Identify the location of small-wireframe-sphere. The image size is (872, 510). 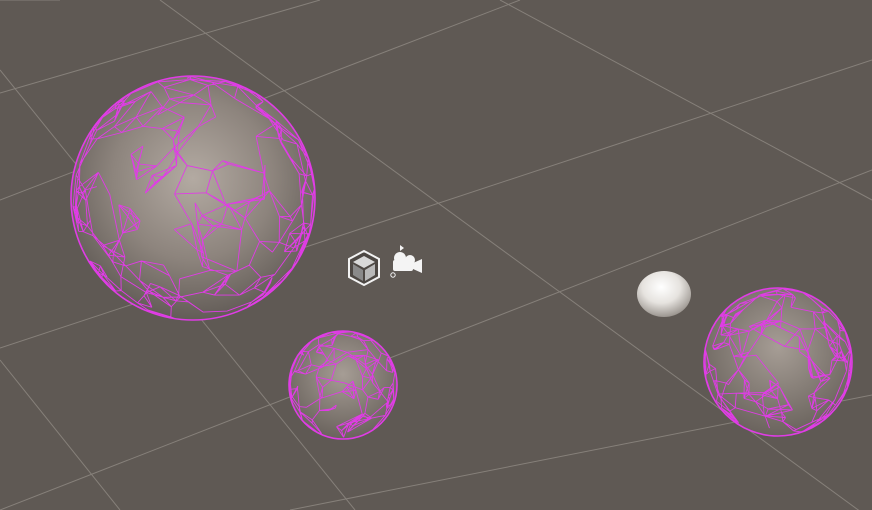
(343, 385).